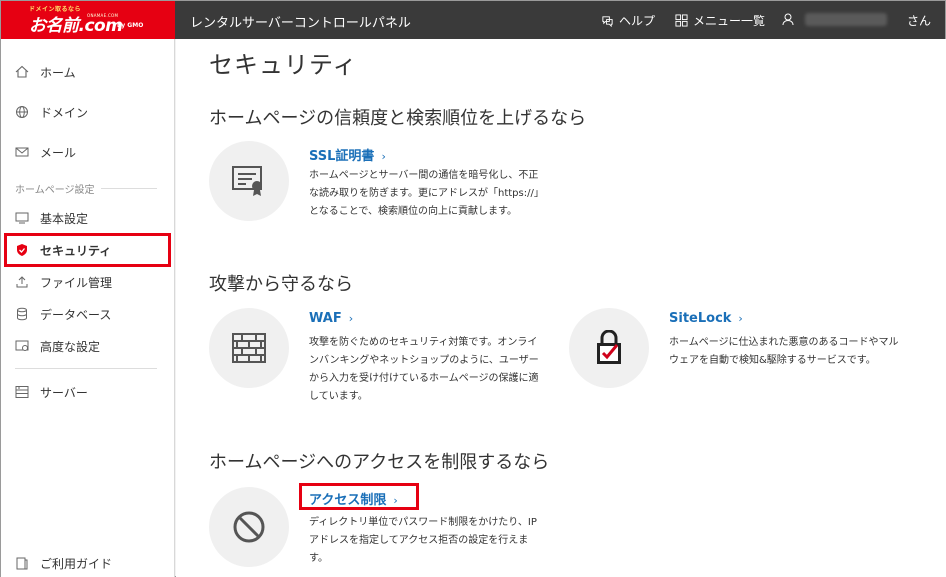  What do you see at coordinates (359, 496) in the screenshot?
I see `access-restriction-highlight-box` at bounding box center [359, 496].